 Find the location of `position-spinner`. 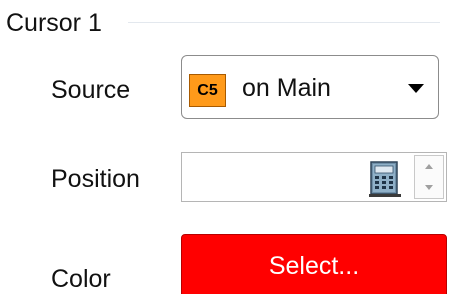

position-spinner is located at coordinates (429, 177).